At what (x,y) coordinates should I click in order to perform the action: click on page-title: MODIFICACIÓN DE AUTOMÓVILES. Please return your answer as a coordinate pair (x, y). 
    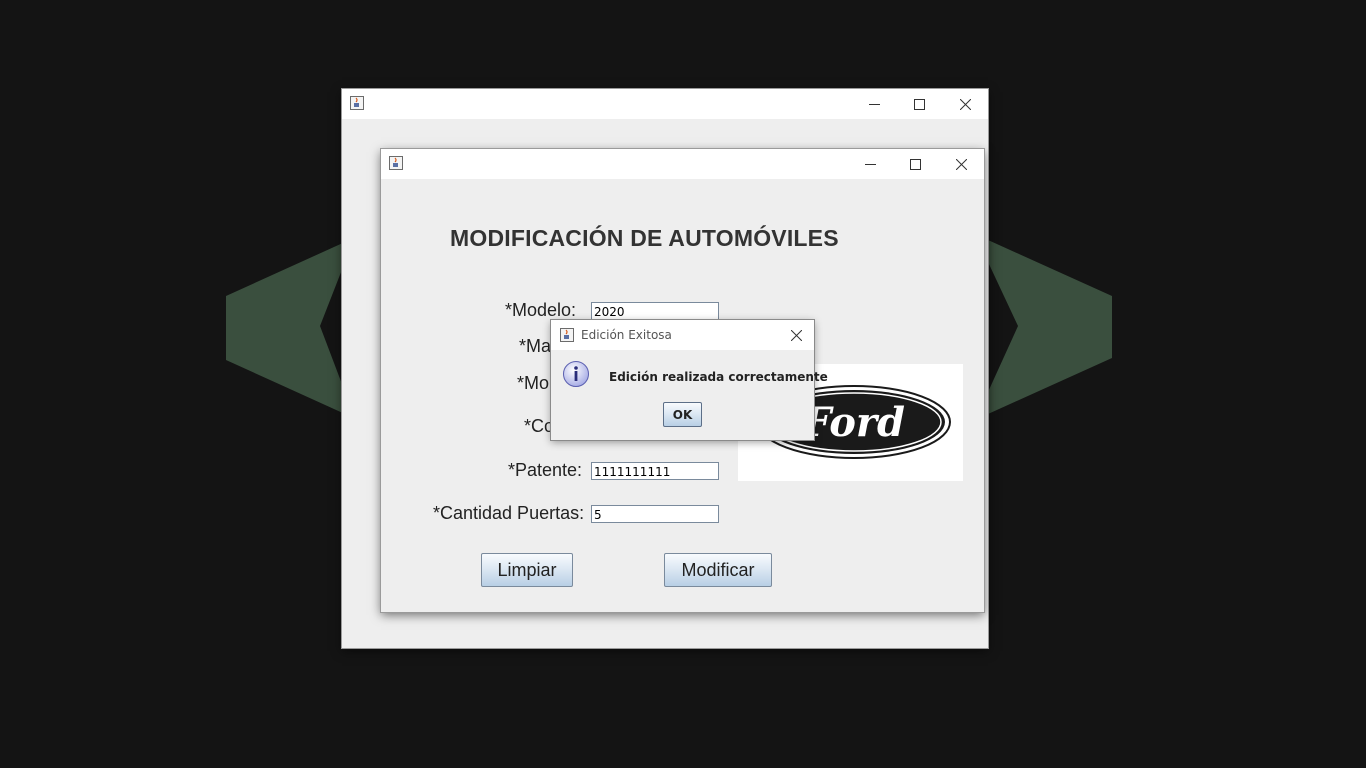
    Looking at the image, I should click on (644, 238).